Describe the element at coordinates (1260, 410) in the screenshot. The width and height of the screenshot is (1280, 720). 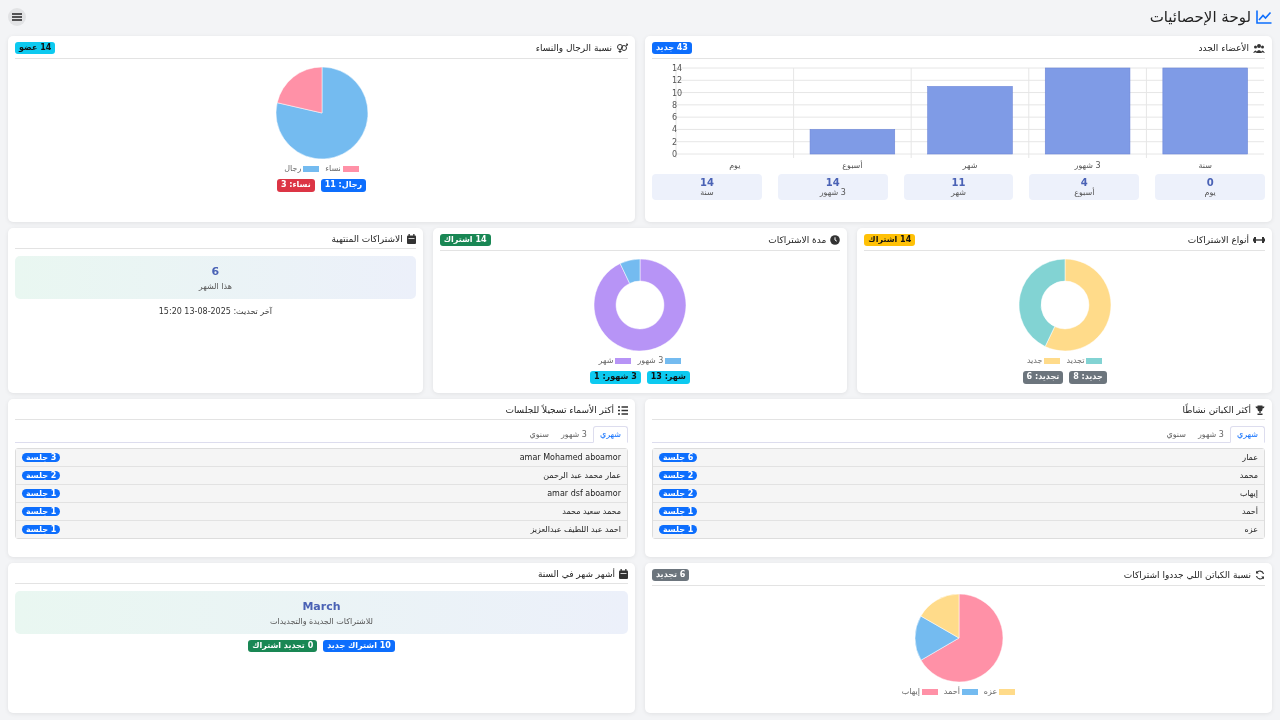
I see `trophy-icon` at that location.